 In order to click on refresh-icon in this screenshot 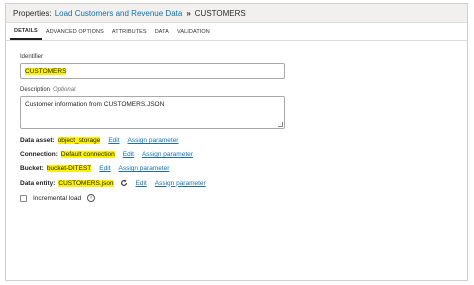, I will do `click(124, 183)`.